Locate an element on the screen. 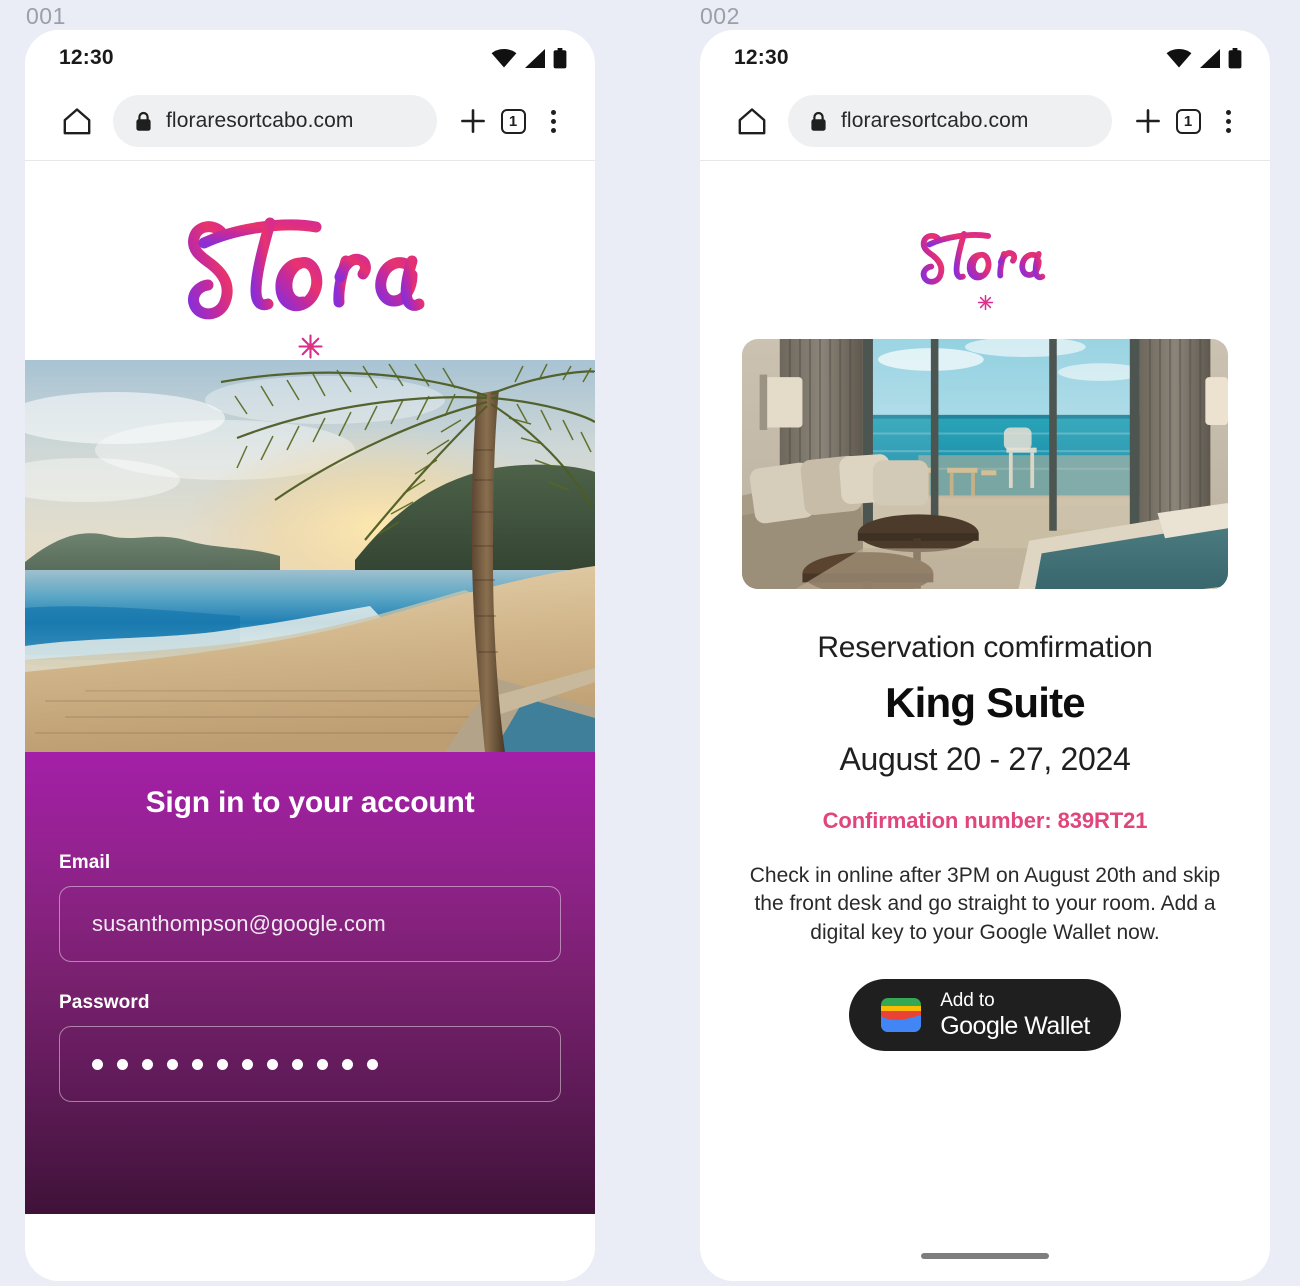 This screenshot has width=1300, height=1286. beach-palm-sunset-illustration is located at coordinates (310, 556).